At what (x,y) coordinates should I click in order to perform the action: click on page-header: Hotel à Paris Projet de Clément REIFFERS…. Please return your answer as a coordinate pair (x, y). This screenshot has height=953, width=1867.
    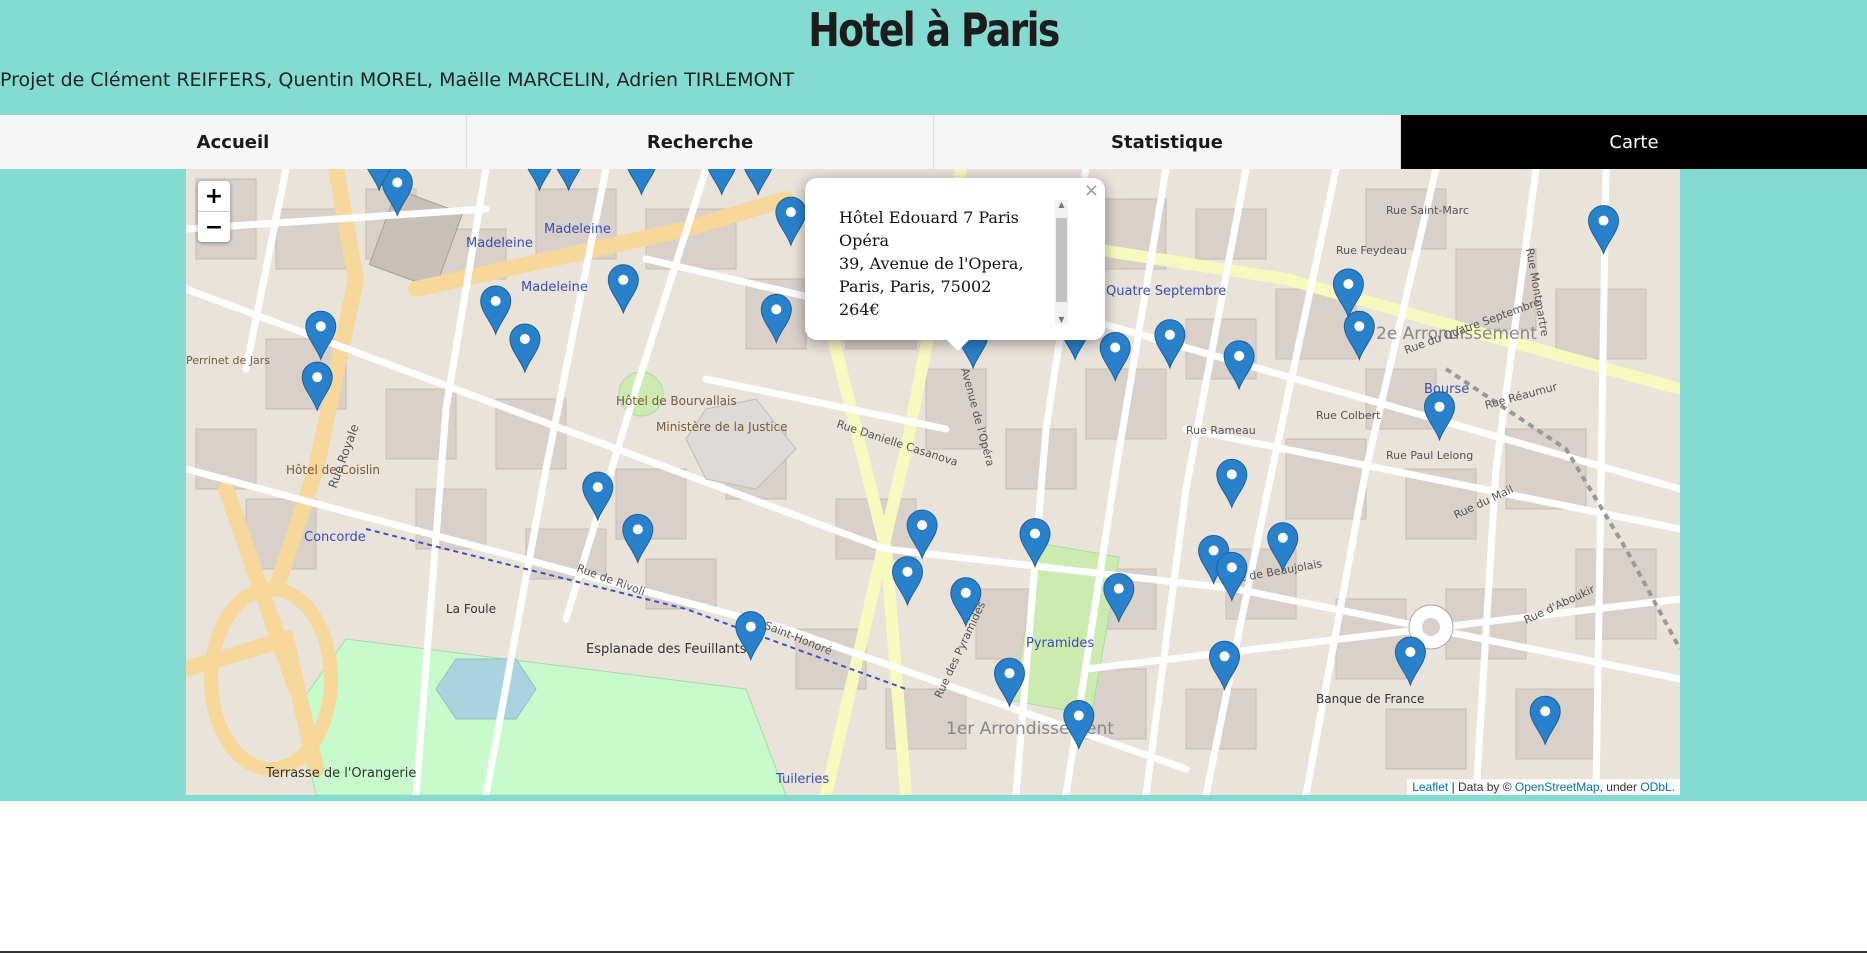
    Looking at the image, I should click on (933, 57).